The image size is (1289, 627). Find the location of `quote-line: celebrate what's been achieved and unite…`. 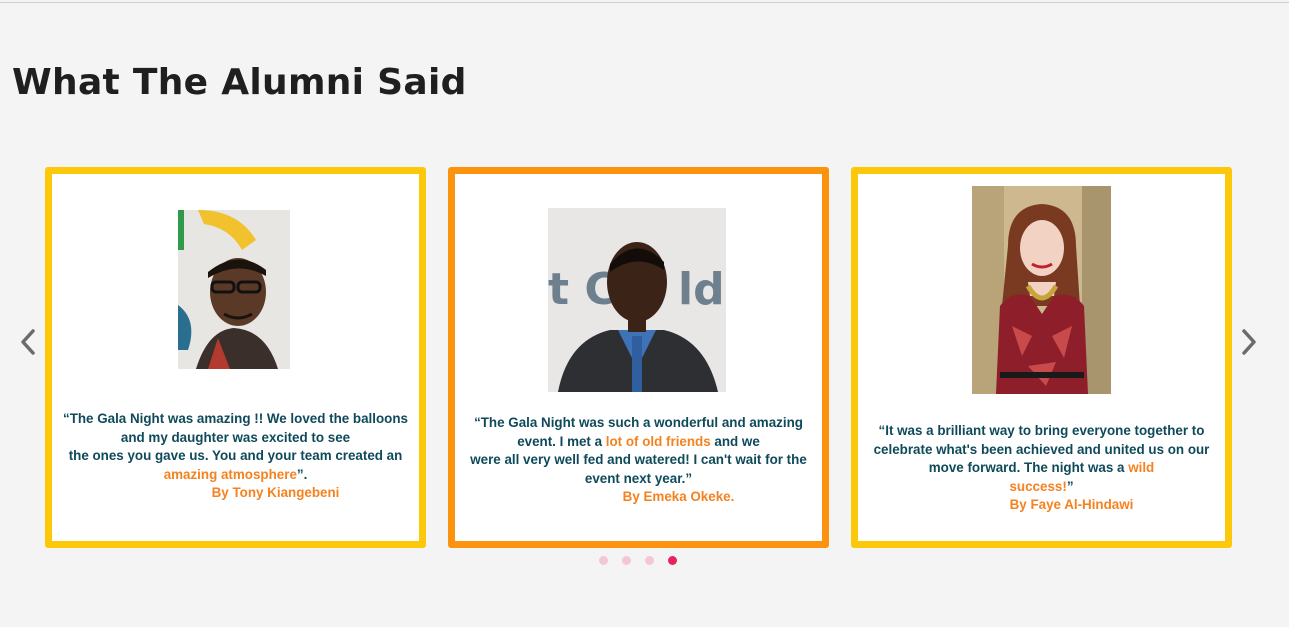

quote-line: celebrate what's been achieved and unite… is located at coordinates (1041, 449).